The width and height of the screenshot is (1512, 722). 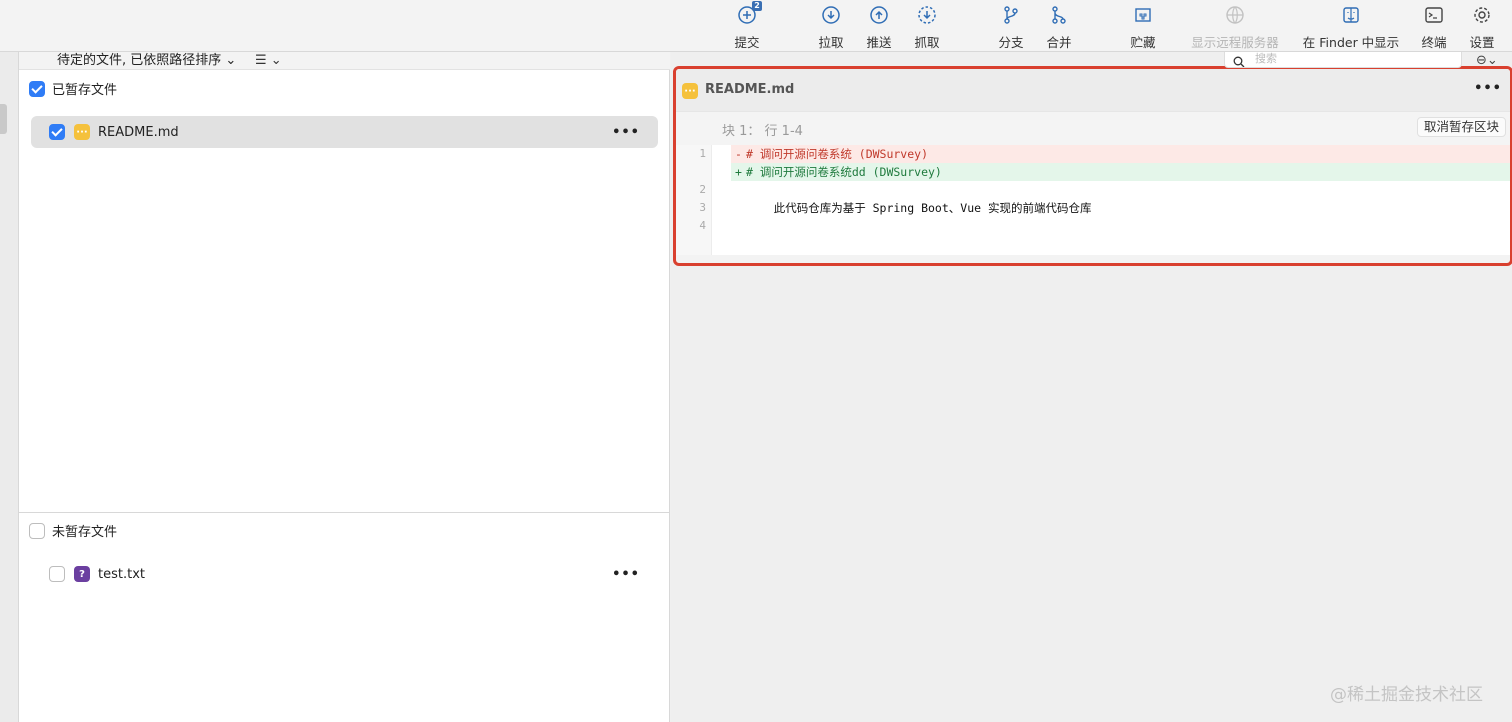 What do you see at coordinates (121, 574) in the screenshot?
I see `file-name: test.txt` at bounding box center [121, 574].